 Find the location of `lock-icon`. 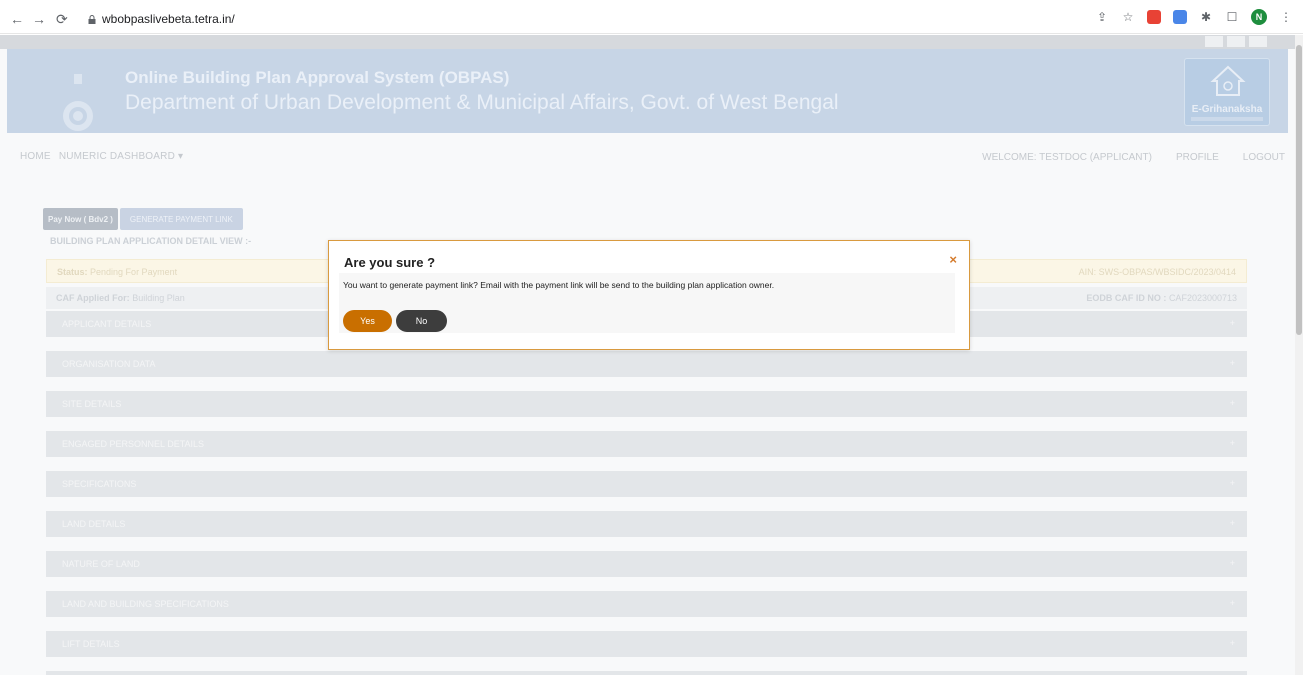

lock-icon is located at coordinates (92, 19).